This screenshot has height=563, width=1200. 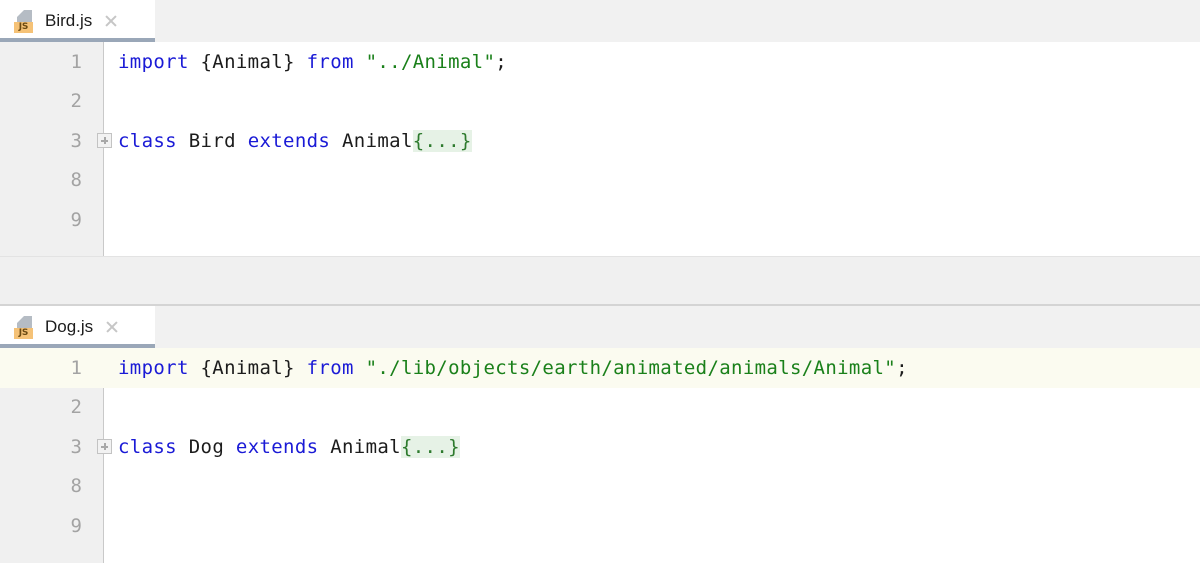 What do you see at coordinates (600, 327) in the screenshot?
I see `tab-bar-dog: JS Dog.js` at bounding box center [600, 327].